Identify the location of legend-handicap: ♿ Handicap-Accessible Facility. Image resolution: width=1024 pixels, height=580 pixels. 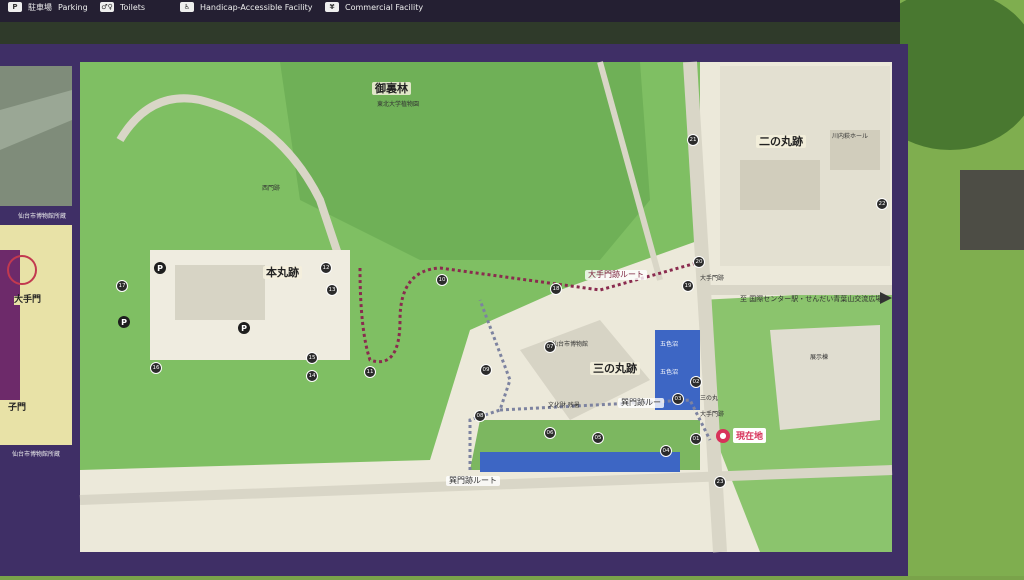
(246, 7).